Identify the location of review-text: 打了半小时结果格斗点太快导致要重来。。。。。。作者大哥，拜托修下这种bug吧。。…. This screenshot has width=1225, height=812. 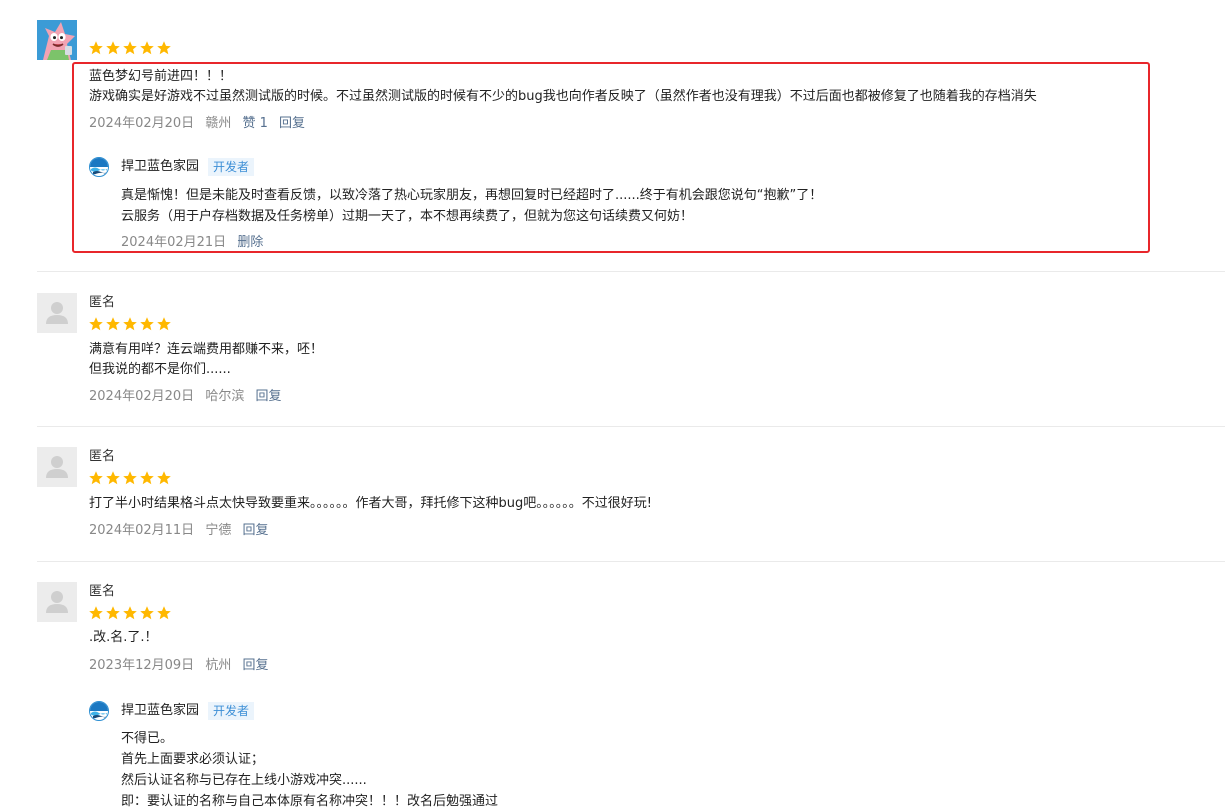
(370, 504).